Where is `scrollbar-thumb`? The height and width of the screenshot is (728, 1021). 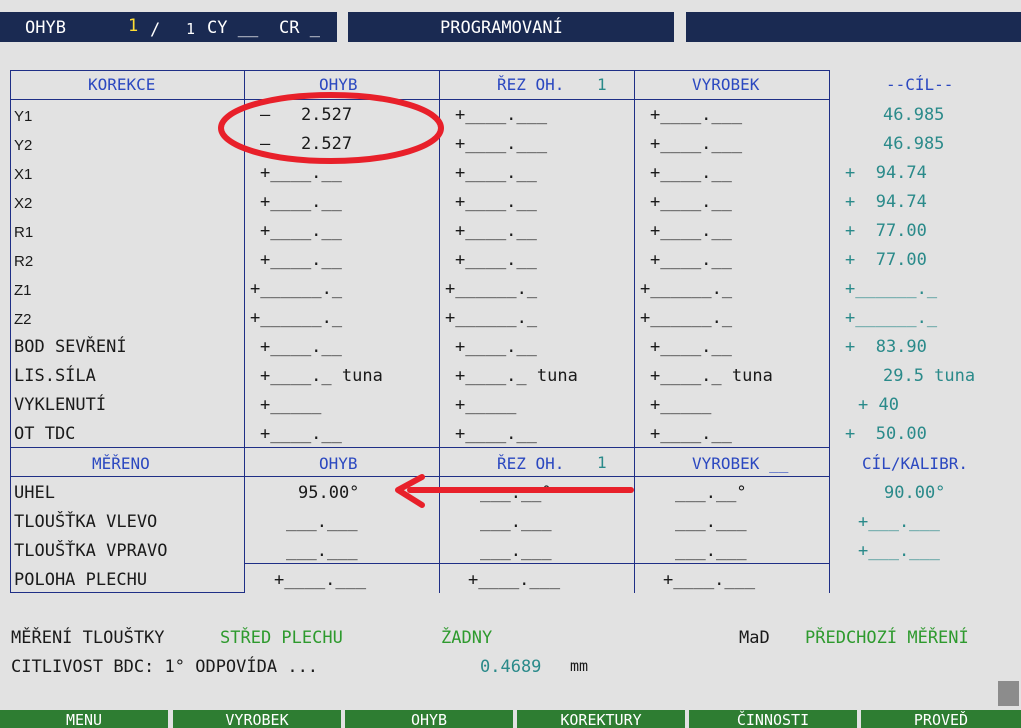
scrollbar-thumb is located at coordinates (1008, 693).